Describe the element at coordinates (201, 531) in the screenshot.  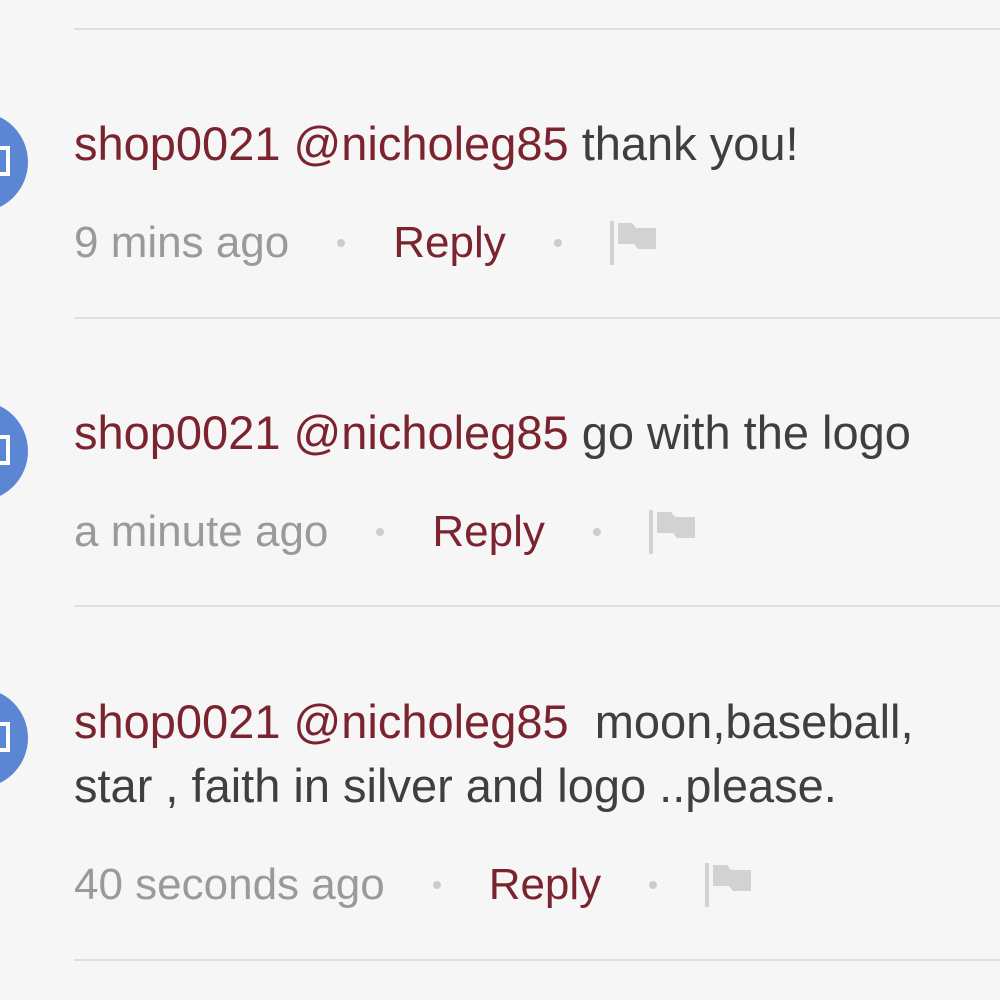
I see `comment-timestamp: a minute ago` at that location.